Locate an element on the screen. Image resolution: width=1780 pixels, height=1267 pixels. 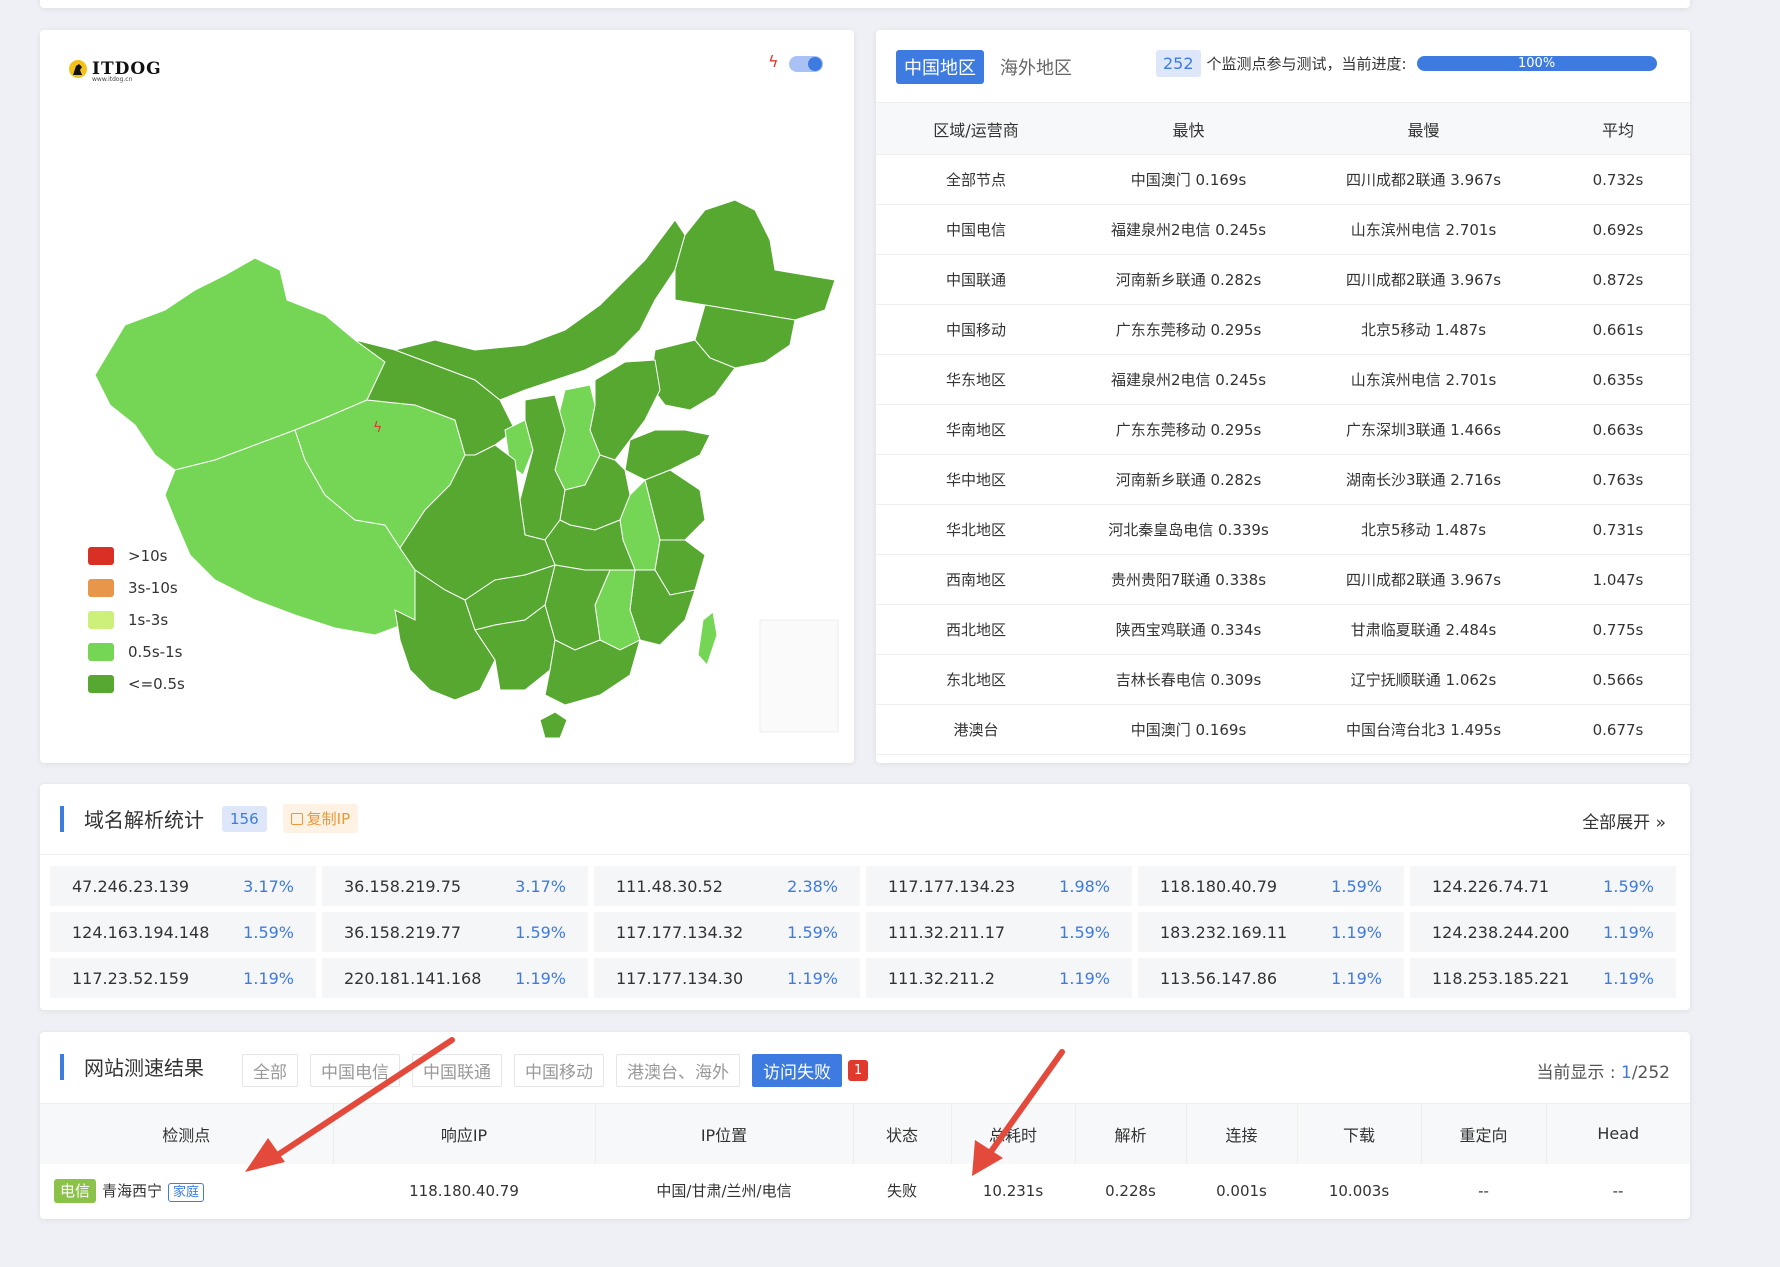
slowest-cell: 北京5移动 1.487s is located at coordinates (1423, 329).